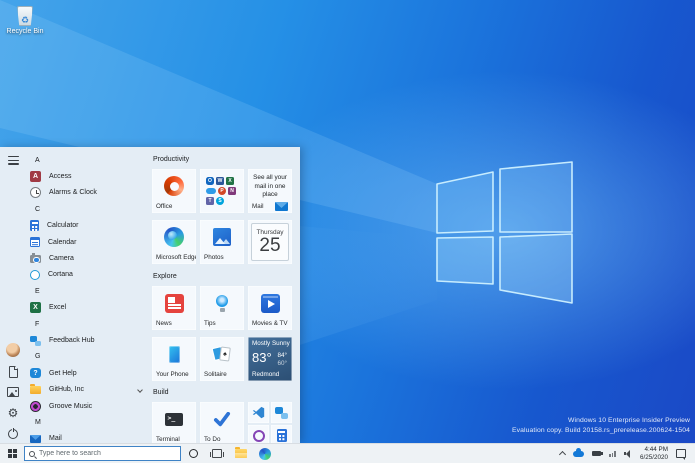 The image size is (695, 463). I want to click on app-list-item-camera: Camera, so click(89, 258).